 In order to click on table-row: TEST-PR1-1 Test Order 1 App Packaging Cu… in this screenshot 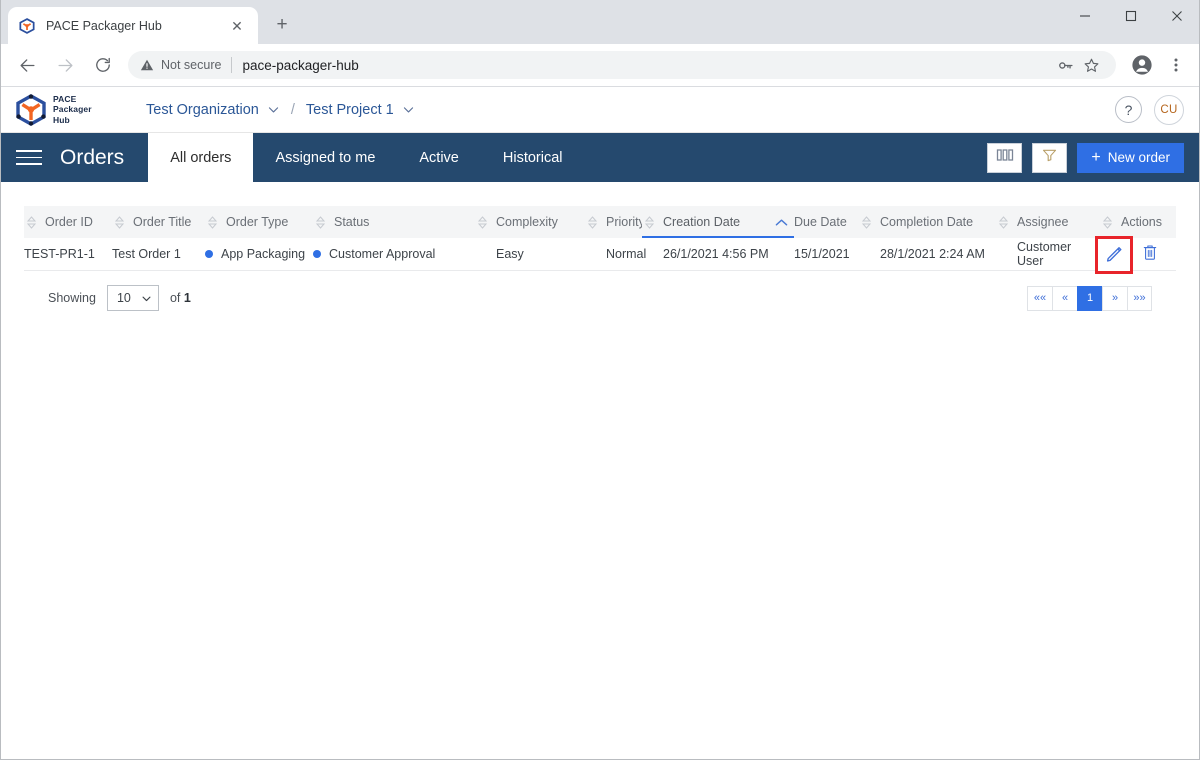, I will do `click(600, 254)`.